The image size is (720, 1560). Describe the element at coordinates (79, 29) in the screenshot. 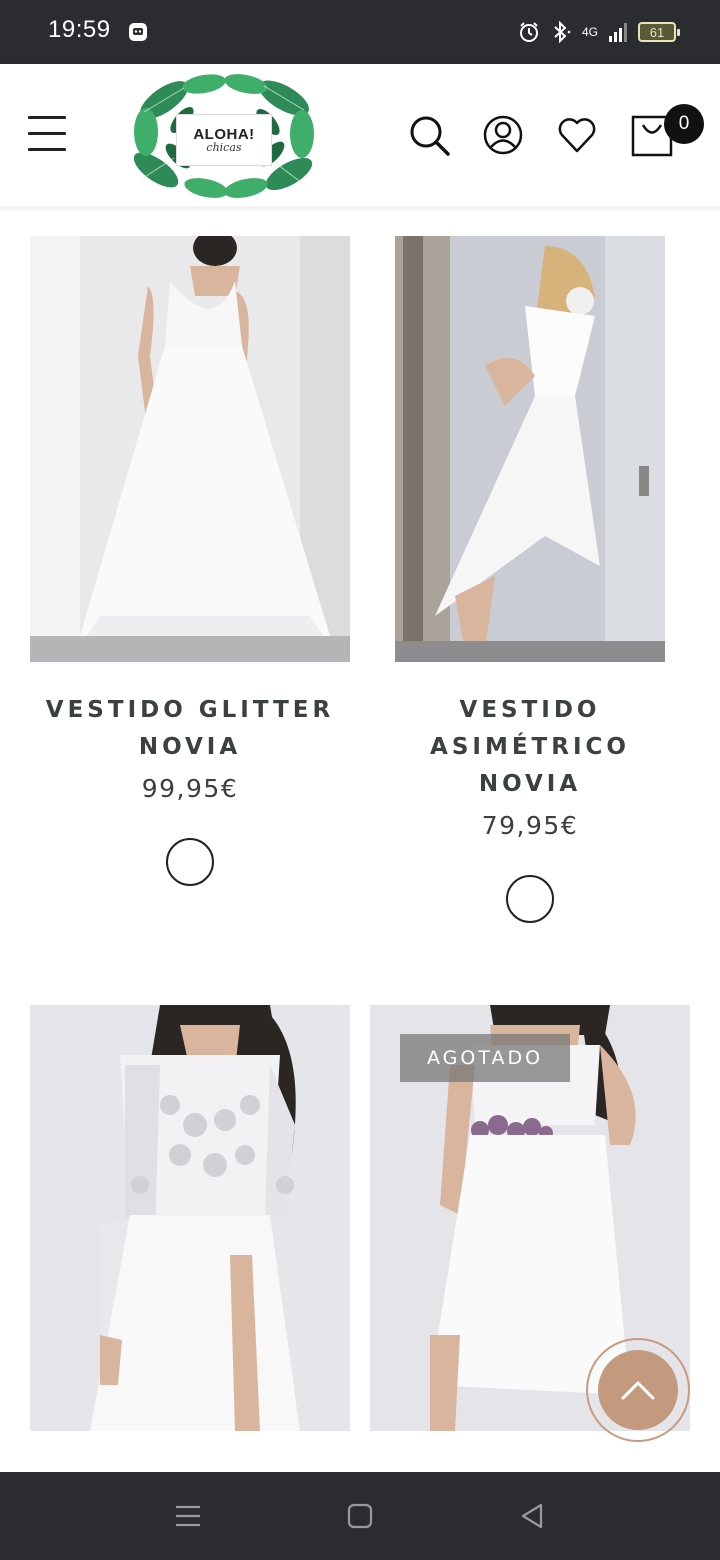

I see `status-time: 19:59` at that location.